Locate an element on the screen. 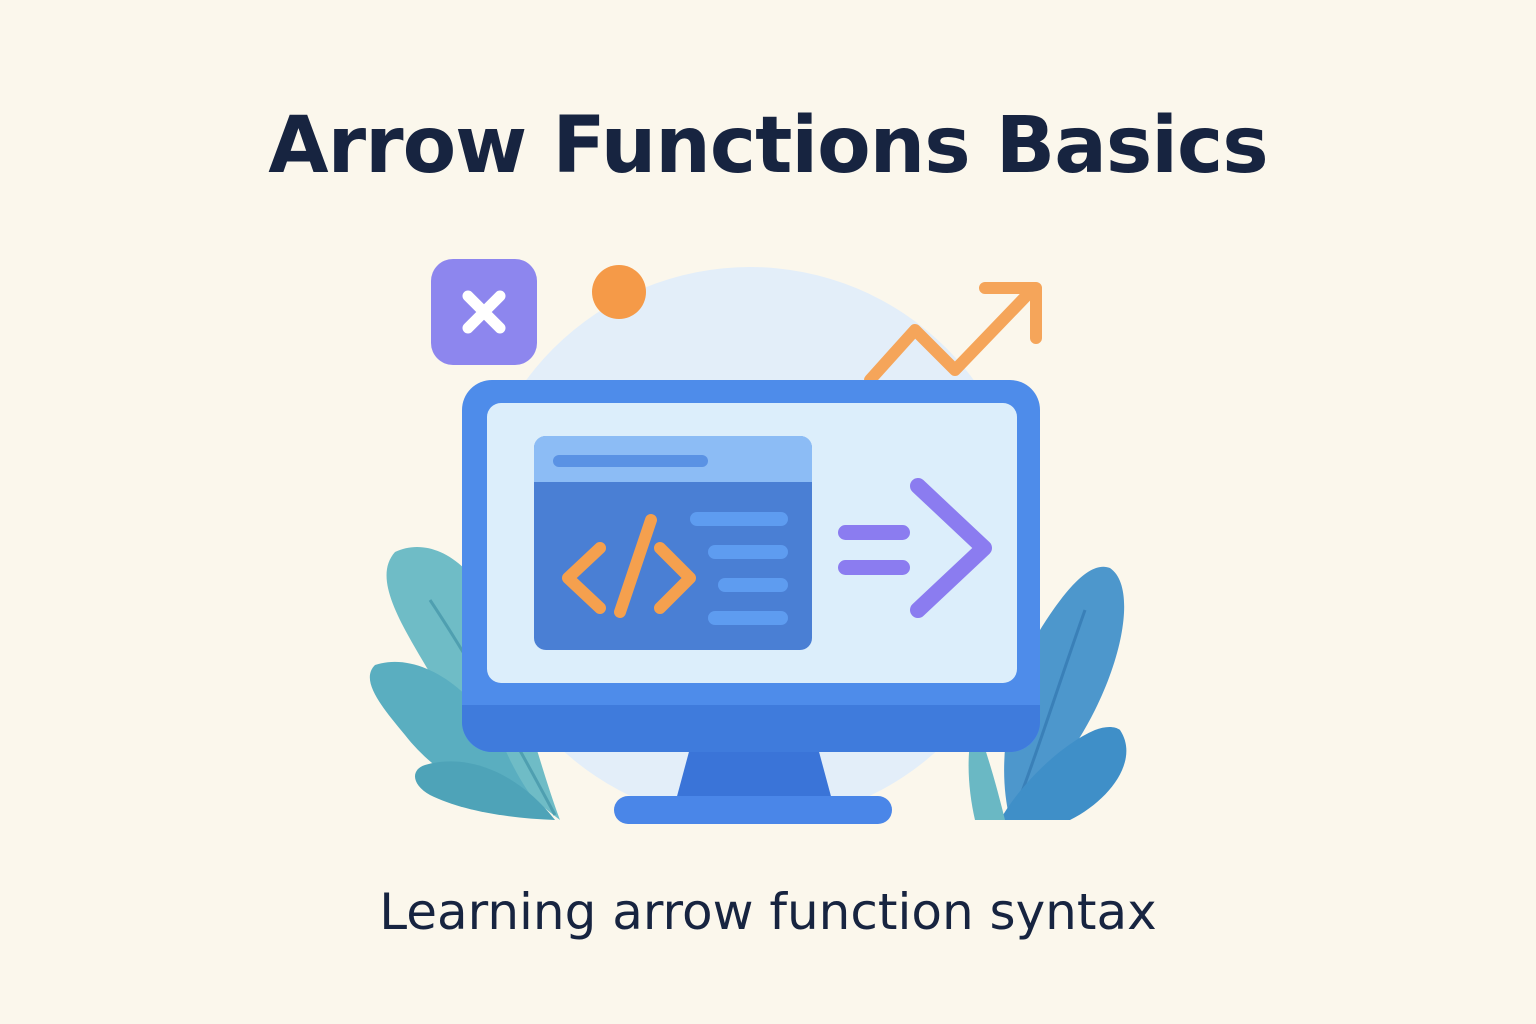 This screenshot has width=1536, height=1024. close-icon is located at coordinates (484, 312).